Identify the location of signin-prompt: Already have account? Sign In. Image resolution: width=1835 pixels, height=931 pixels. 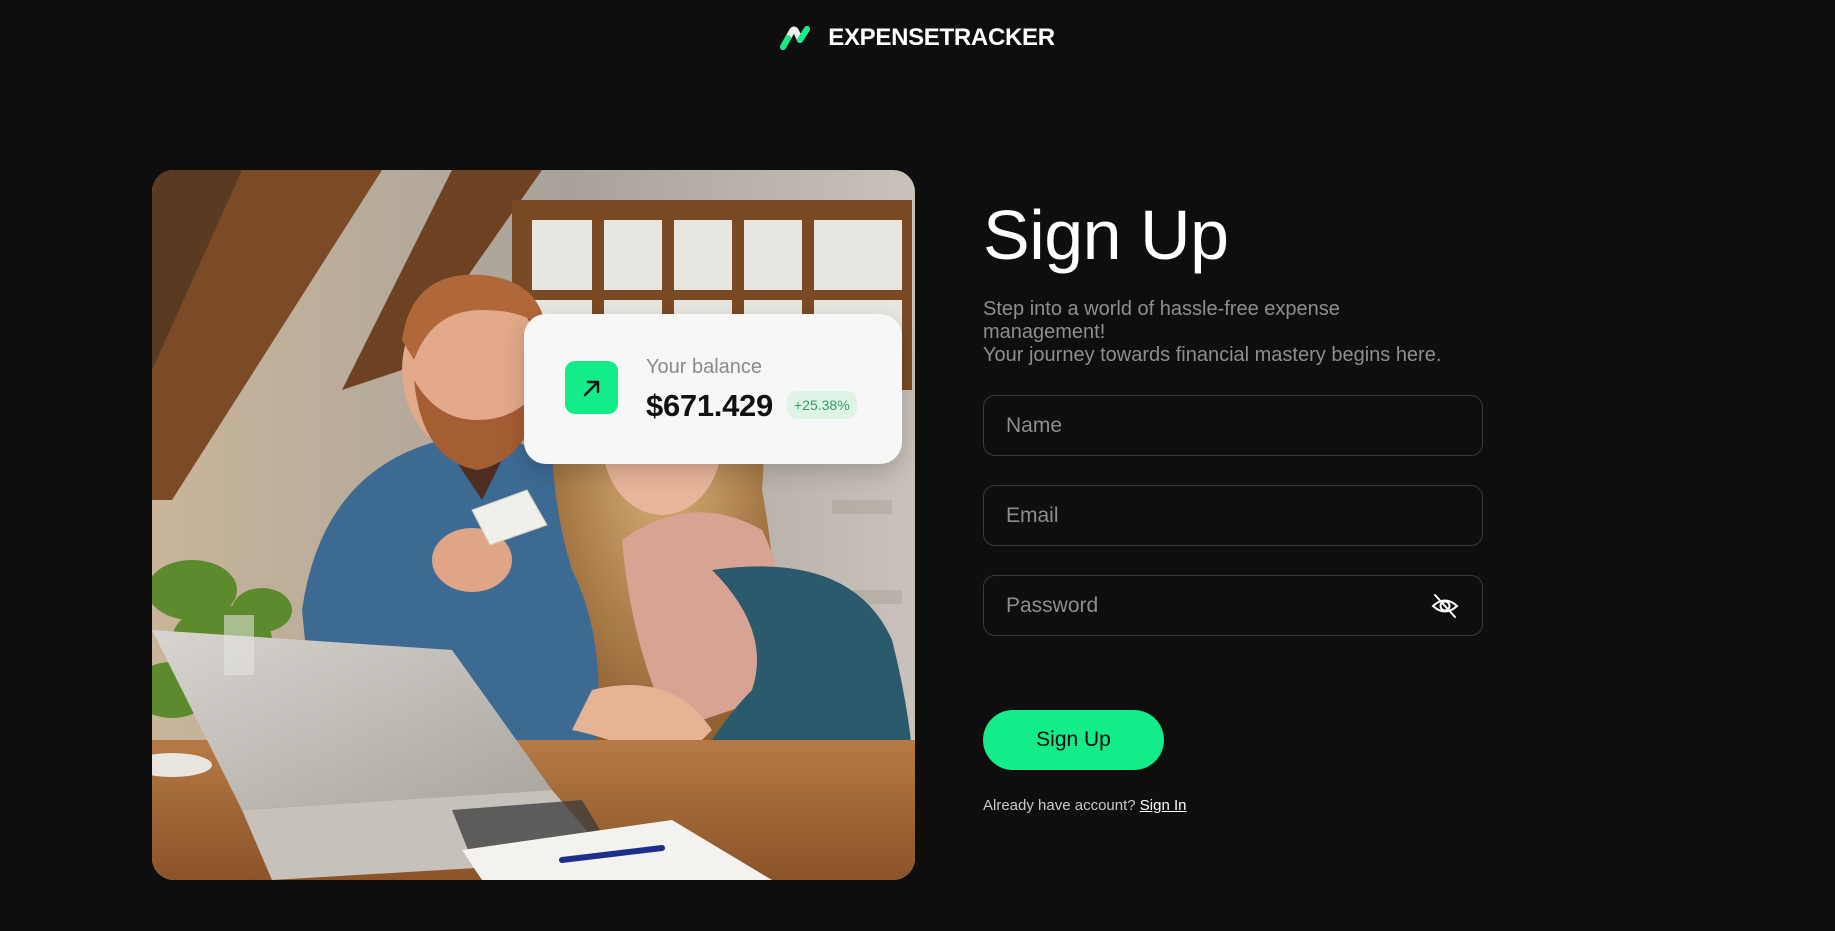
(1084, 805).